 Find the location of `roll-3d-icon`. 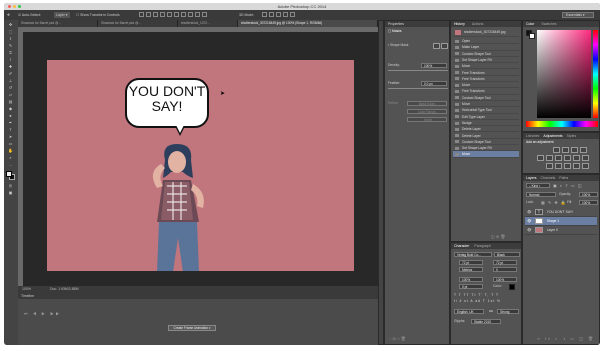

roll-3d-icon is located at coordinates (271, 14).